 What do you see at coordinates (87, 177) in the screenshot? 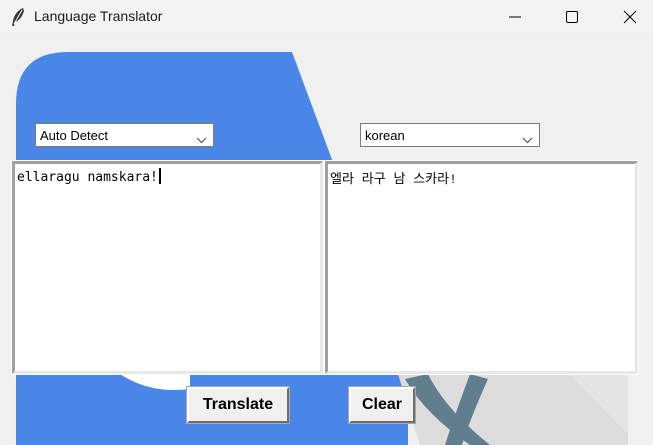
I see `source-text: ellaragu namskara!` at bounding box center [87, 177].